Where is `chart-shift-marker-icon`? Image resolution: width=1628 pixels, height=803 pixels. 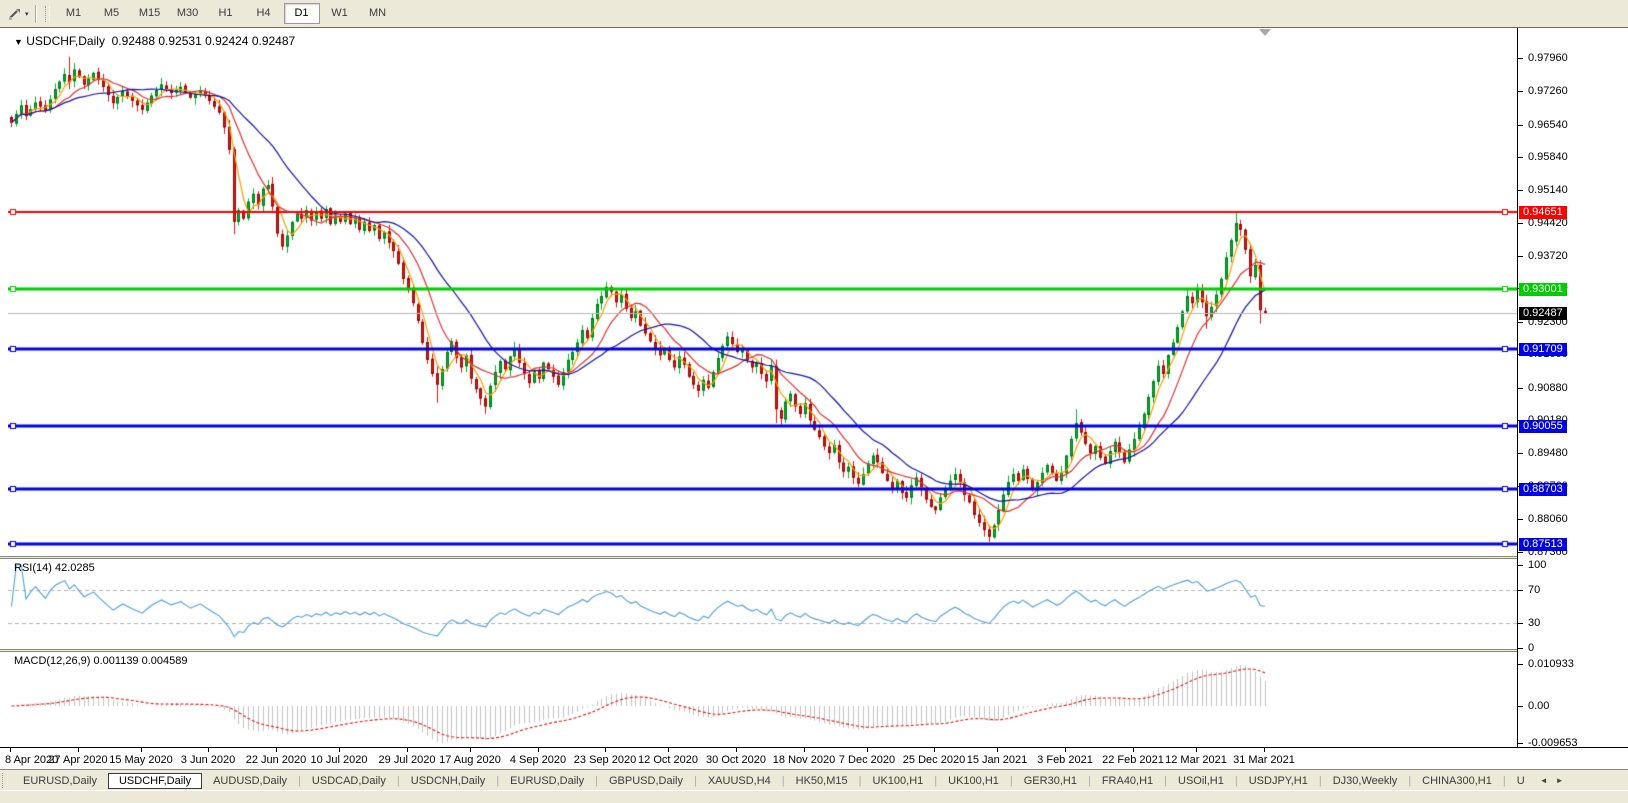
chart-shift-marker-icon is located at coordinates (1265, 32).